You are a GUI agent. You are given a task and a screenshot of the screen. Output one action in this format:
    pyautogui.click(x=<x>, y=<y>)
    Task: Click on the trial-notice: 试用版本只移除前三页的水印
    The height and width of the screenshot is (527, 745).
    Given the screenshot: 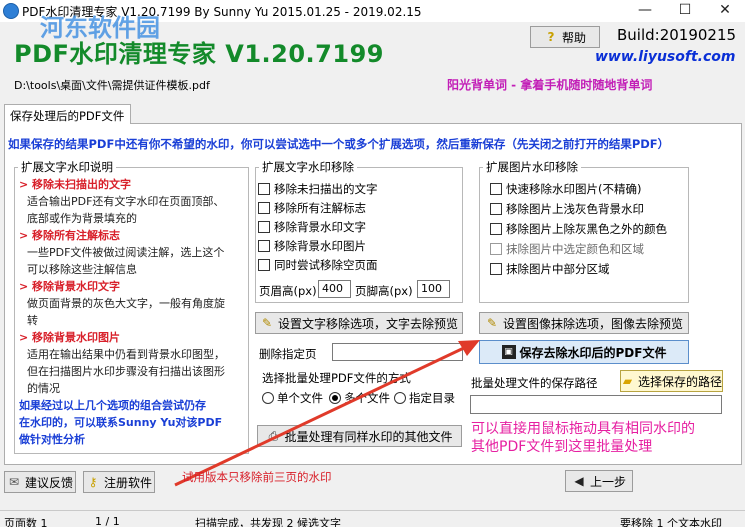 What is the action you would take?
    pyautogui.click(x=257, y=477)
    